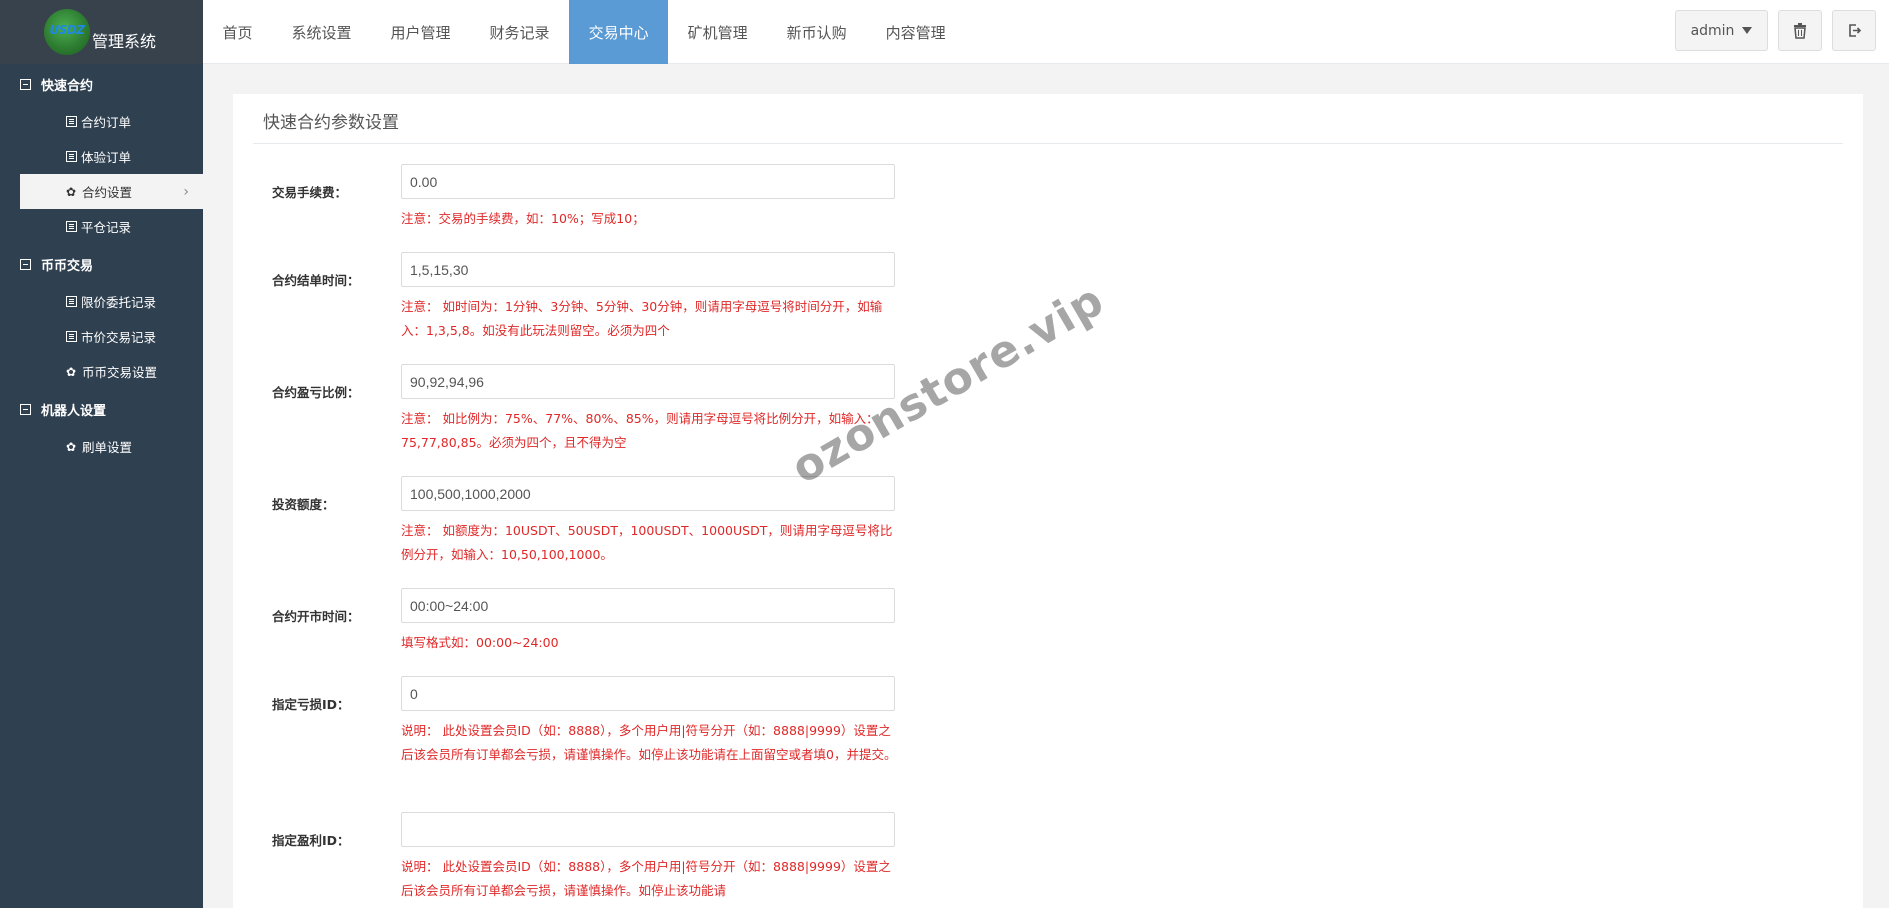 The height and width of the screenshot is (908, 1889). What do you see at coordinates (106, 227) in the screenshot?
I see `sidebar-item-label: 平仓记录` at bounding box center [106, 227].